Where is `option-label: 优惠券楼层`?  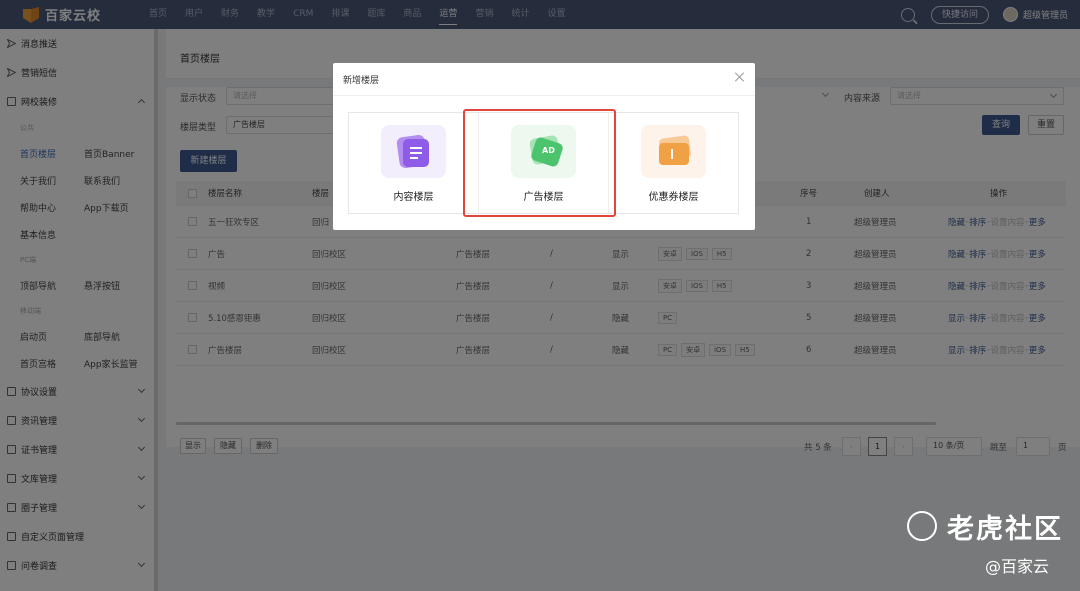 option-label: 优惠券楼层 is located at coordinates (673, 197).